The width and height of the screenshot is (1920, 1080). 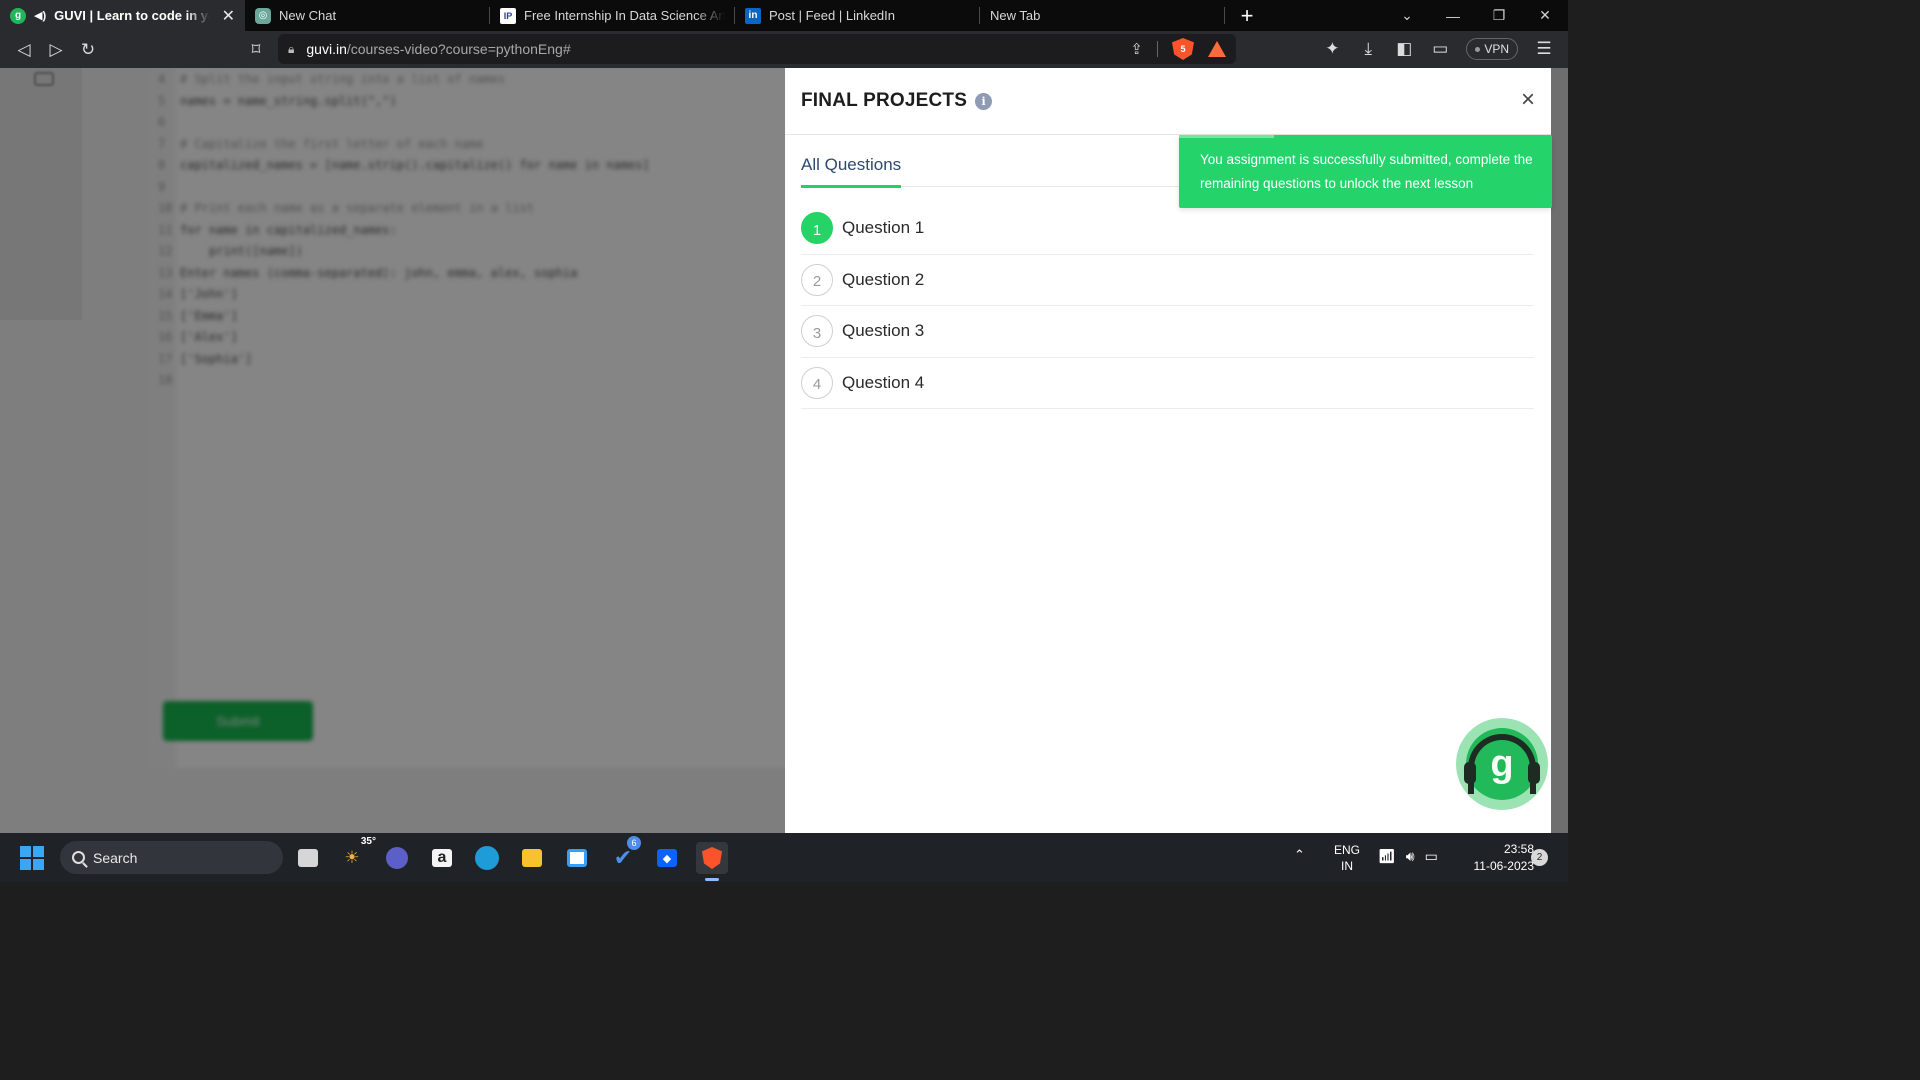 I want to click on toast-progress-bar, so click(x=1226, y=136).